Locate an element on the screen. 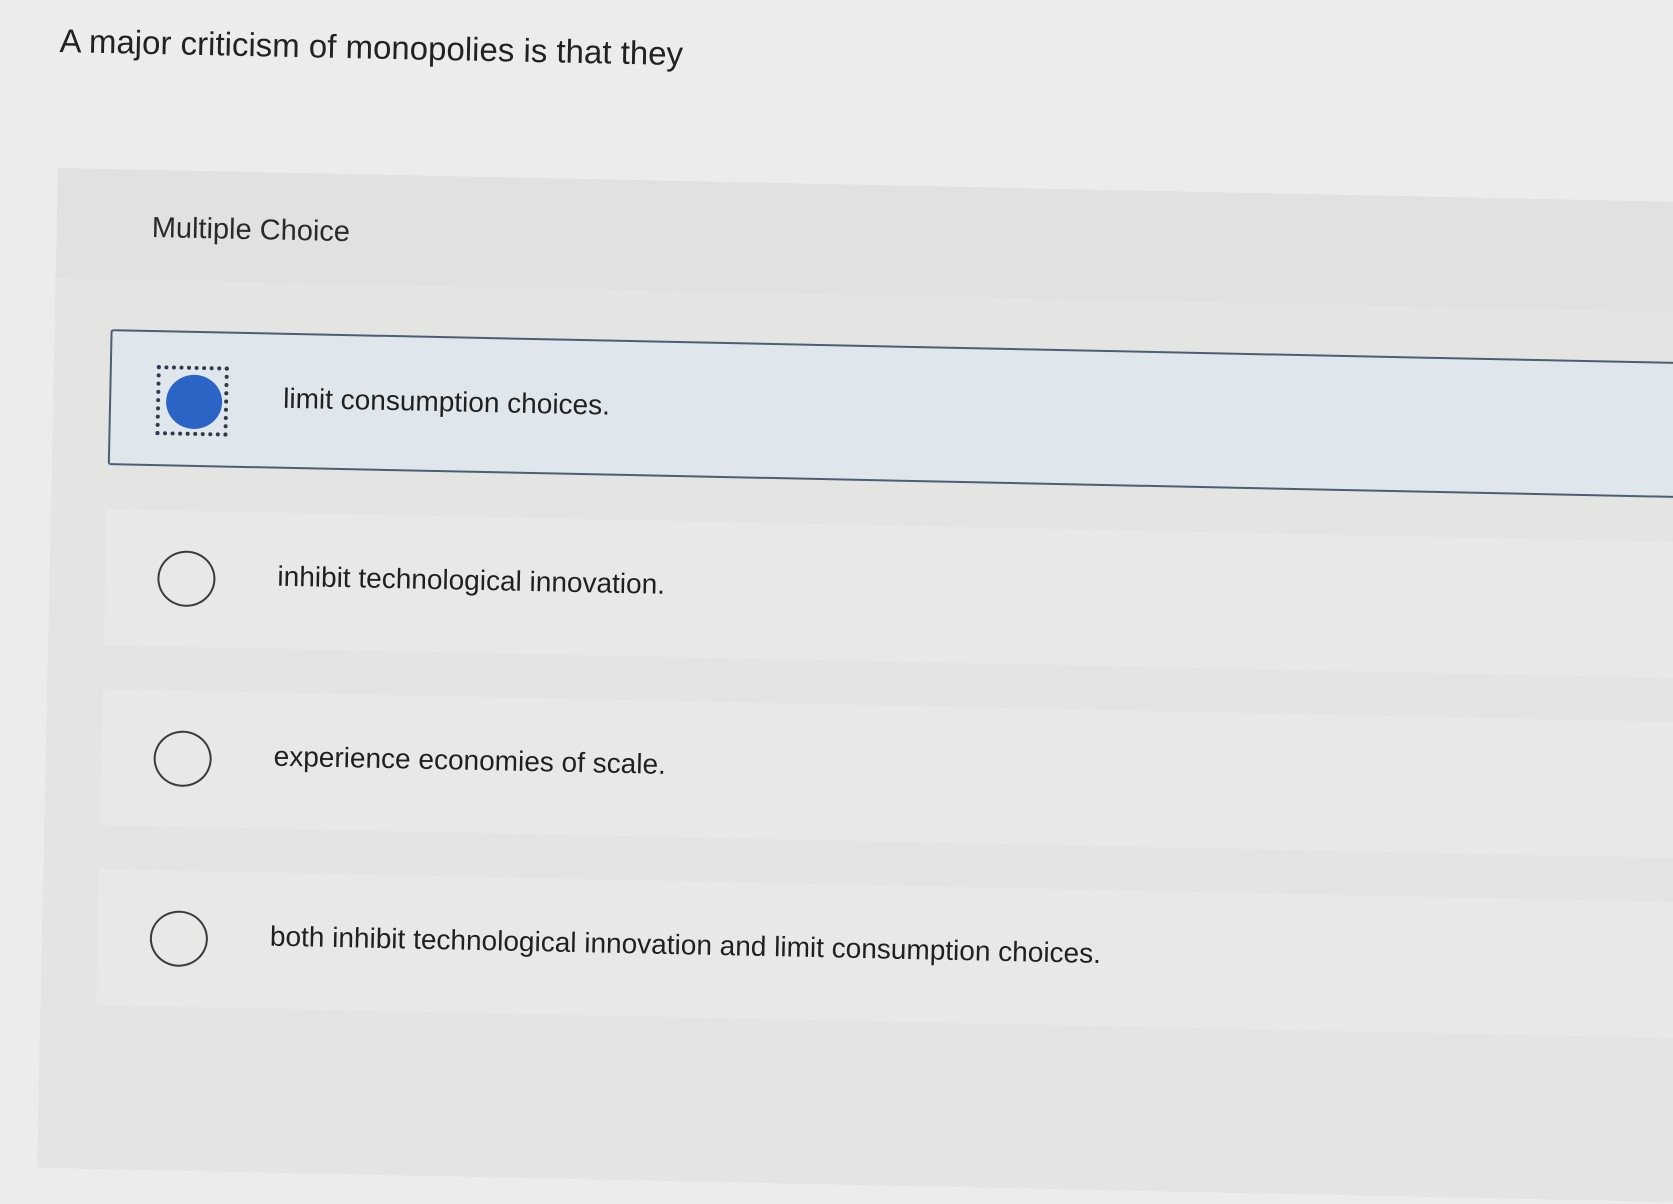  question-type-label: Multiple Choice is located at coordinates (251, 230).